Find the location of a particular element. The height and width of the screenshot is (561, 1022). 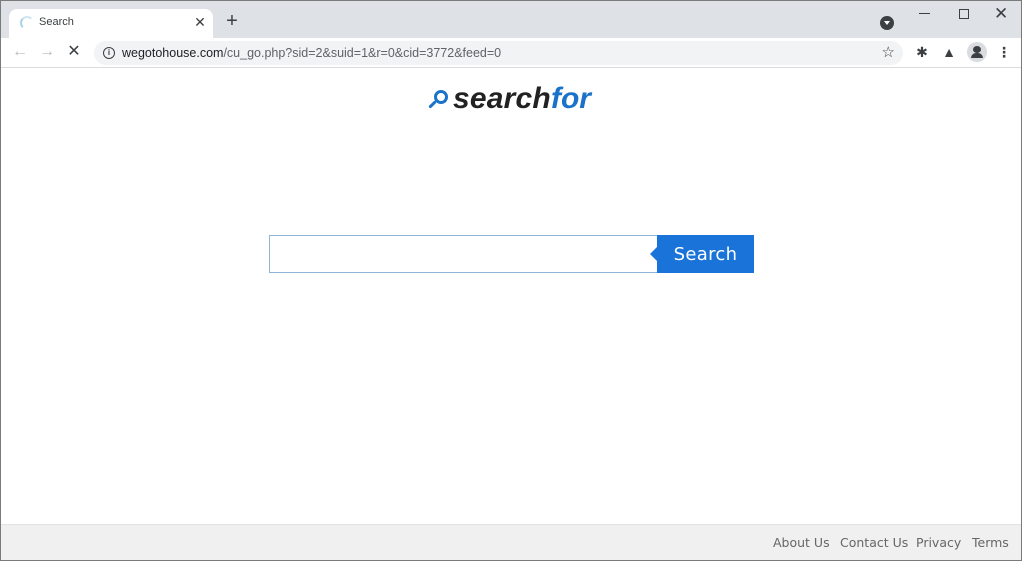

tab-search-icon is located at coordinates (887, 23).